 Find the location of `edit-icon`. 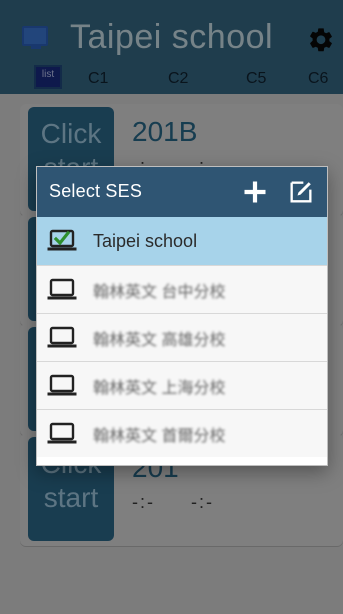

edit-icon is located at coordinates (301, 192).